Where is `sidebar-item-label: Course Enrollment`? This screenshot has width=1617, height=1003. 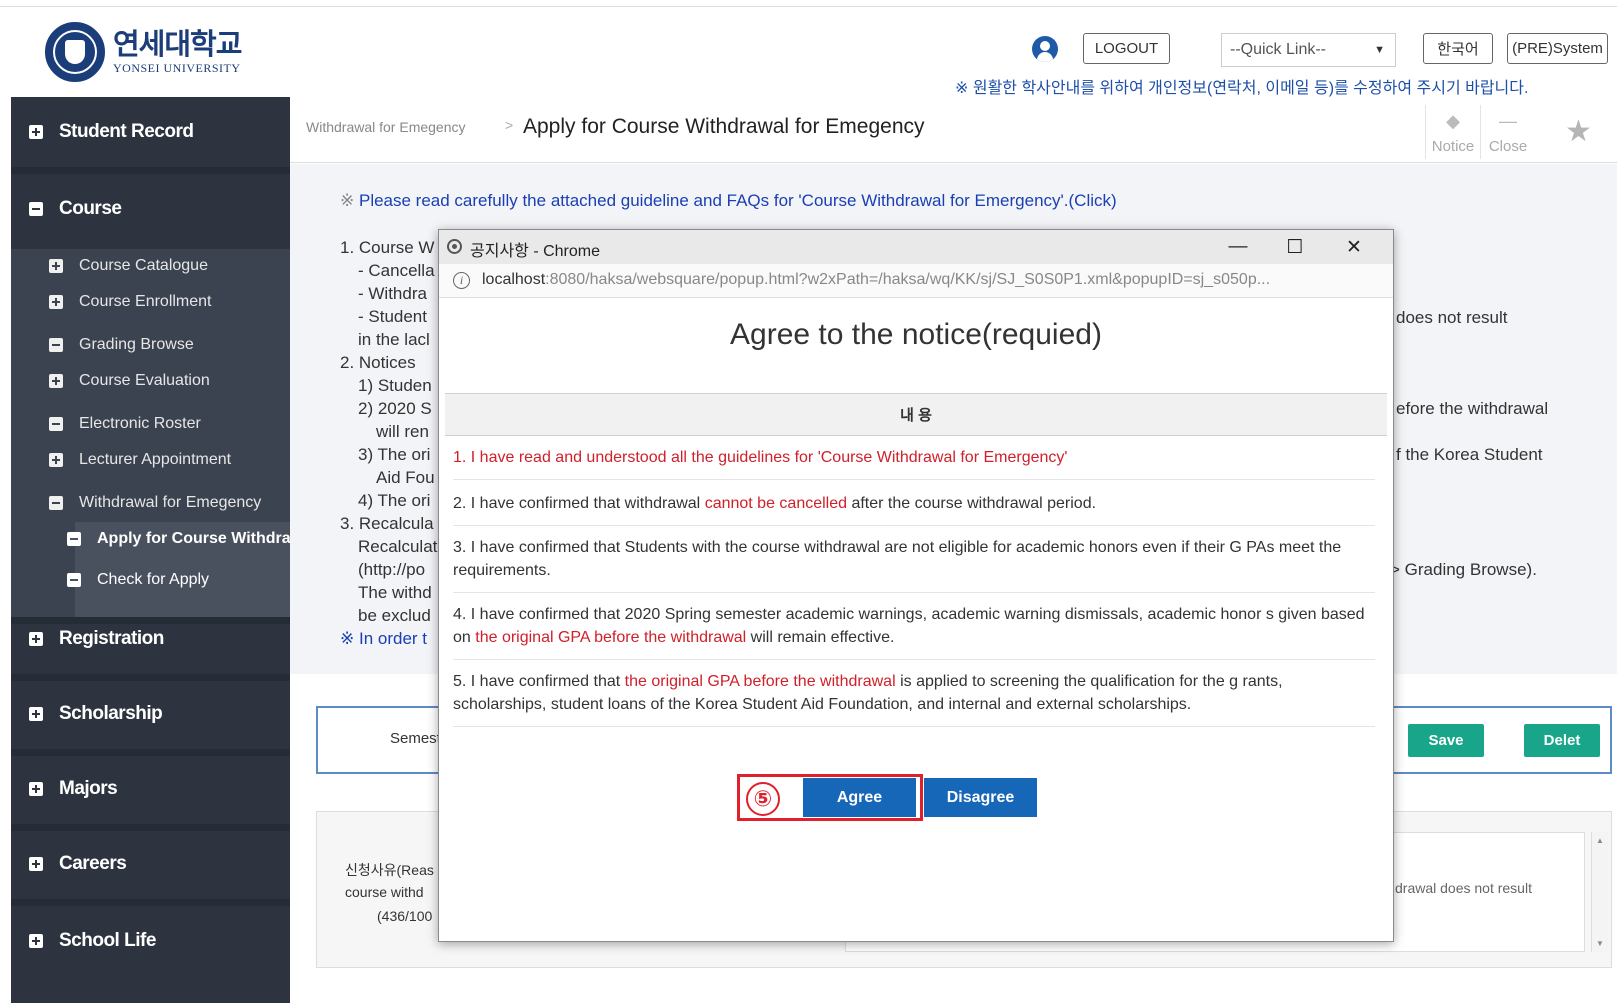 sidebar-item-label: Course Enrollment is located at coordinates (145, 301).